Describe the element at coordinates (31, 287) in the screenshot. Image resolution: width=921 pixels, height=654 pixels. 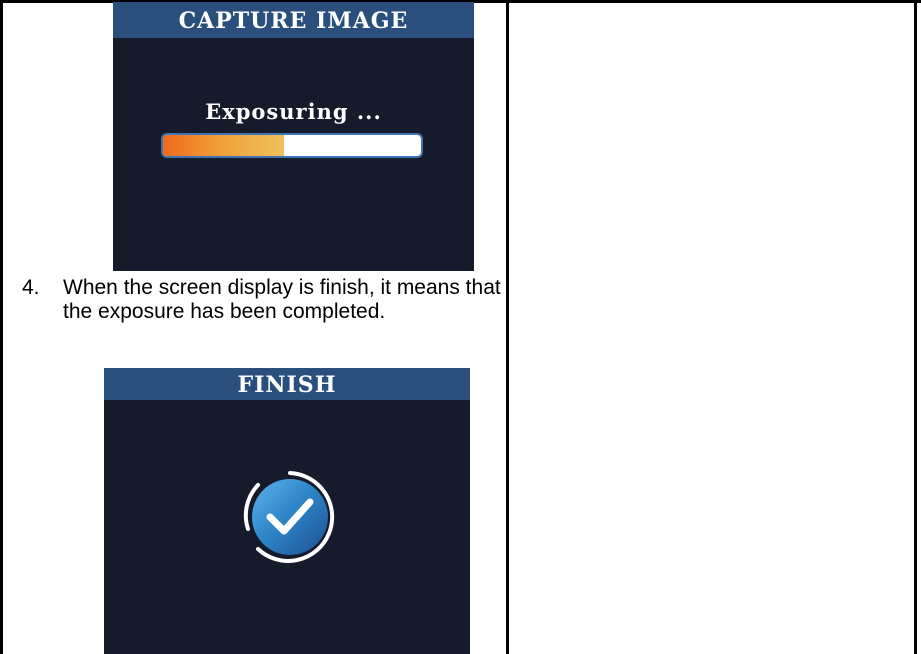
I see `instruction-number: 4.` at that location.